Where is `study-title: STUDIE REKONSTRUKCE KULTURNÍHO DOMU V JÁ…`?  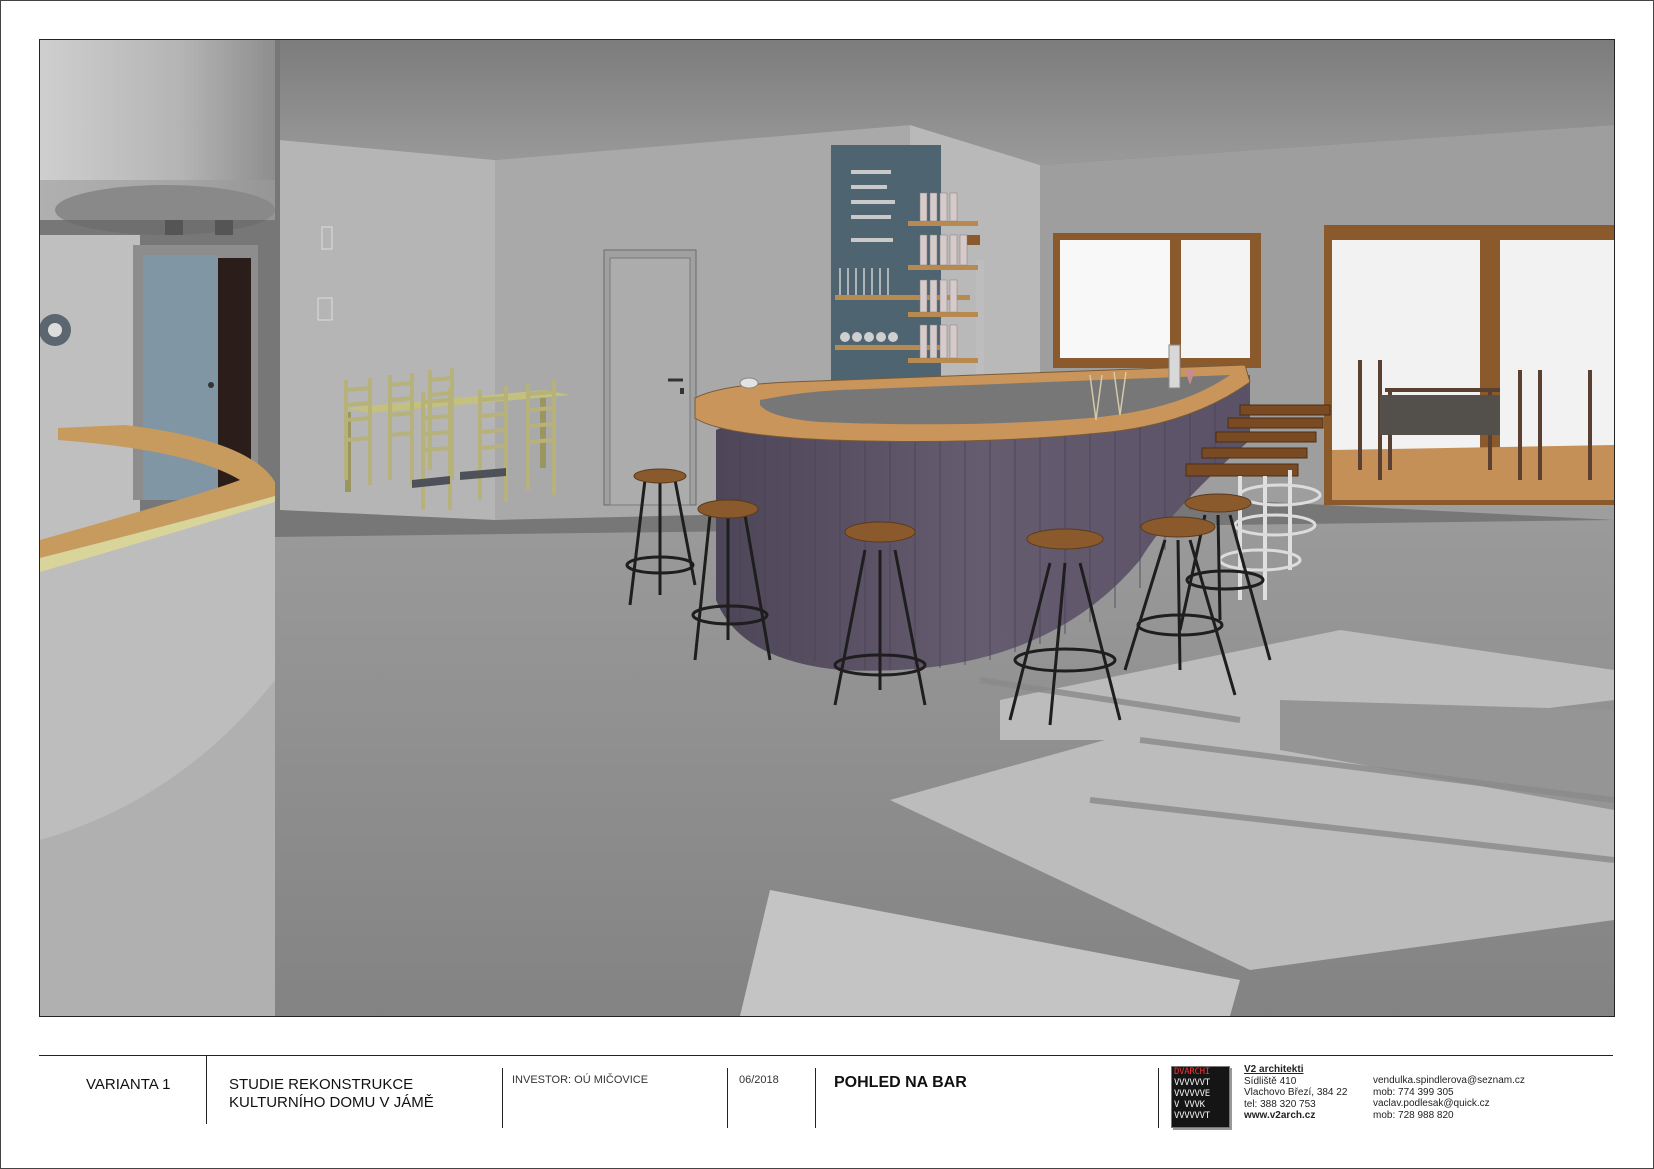 study-title: STUDIE REKONSTRUKCE KULTURNÍHO DOMU V JÁ… is located at coordinates (331, 1094).